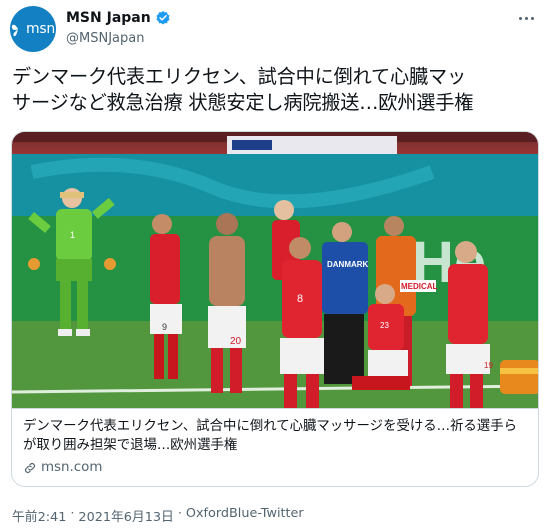  I want to click on avatar: msn, so click(33, 29).